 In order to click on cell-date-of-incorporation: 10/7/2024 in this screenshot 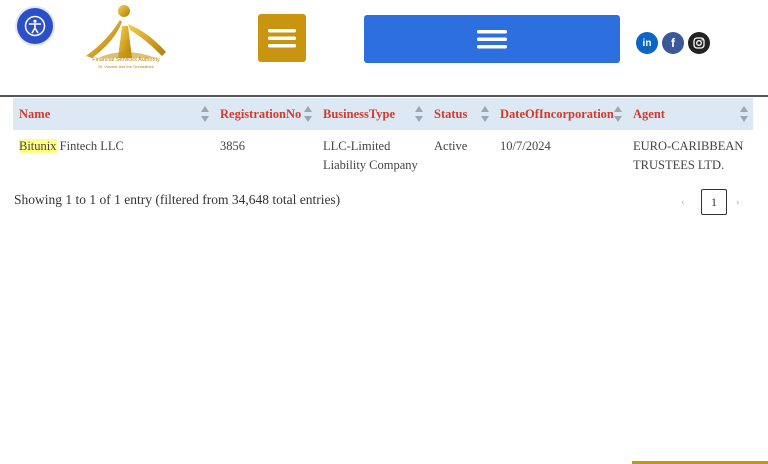, I will do `click(525, 146)`.